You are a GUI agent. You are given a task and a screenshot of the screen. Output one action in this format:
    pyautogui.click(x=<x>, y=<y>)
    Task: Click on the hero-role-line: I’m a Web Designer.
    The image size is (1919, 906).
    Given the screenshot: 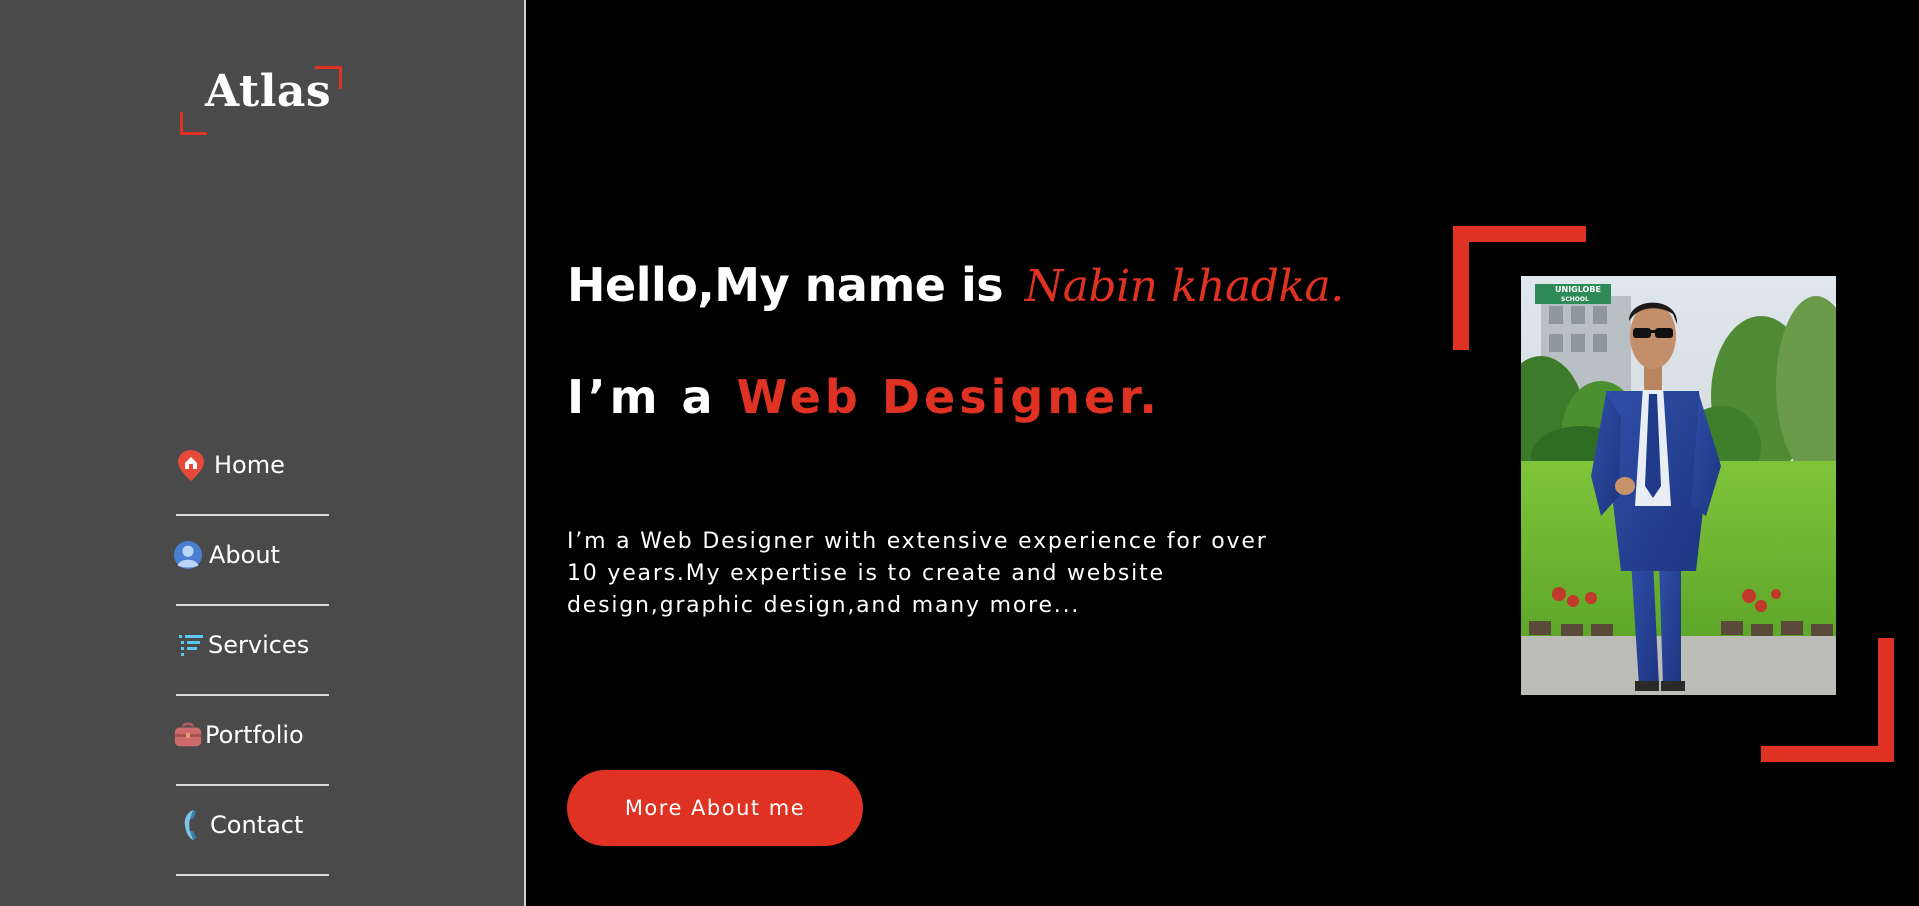 What is the action you would take?
    pyautogui.click(x=864, y=397)
    